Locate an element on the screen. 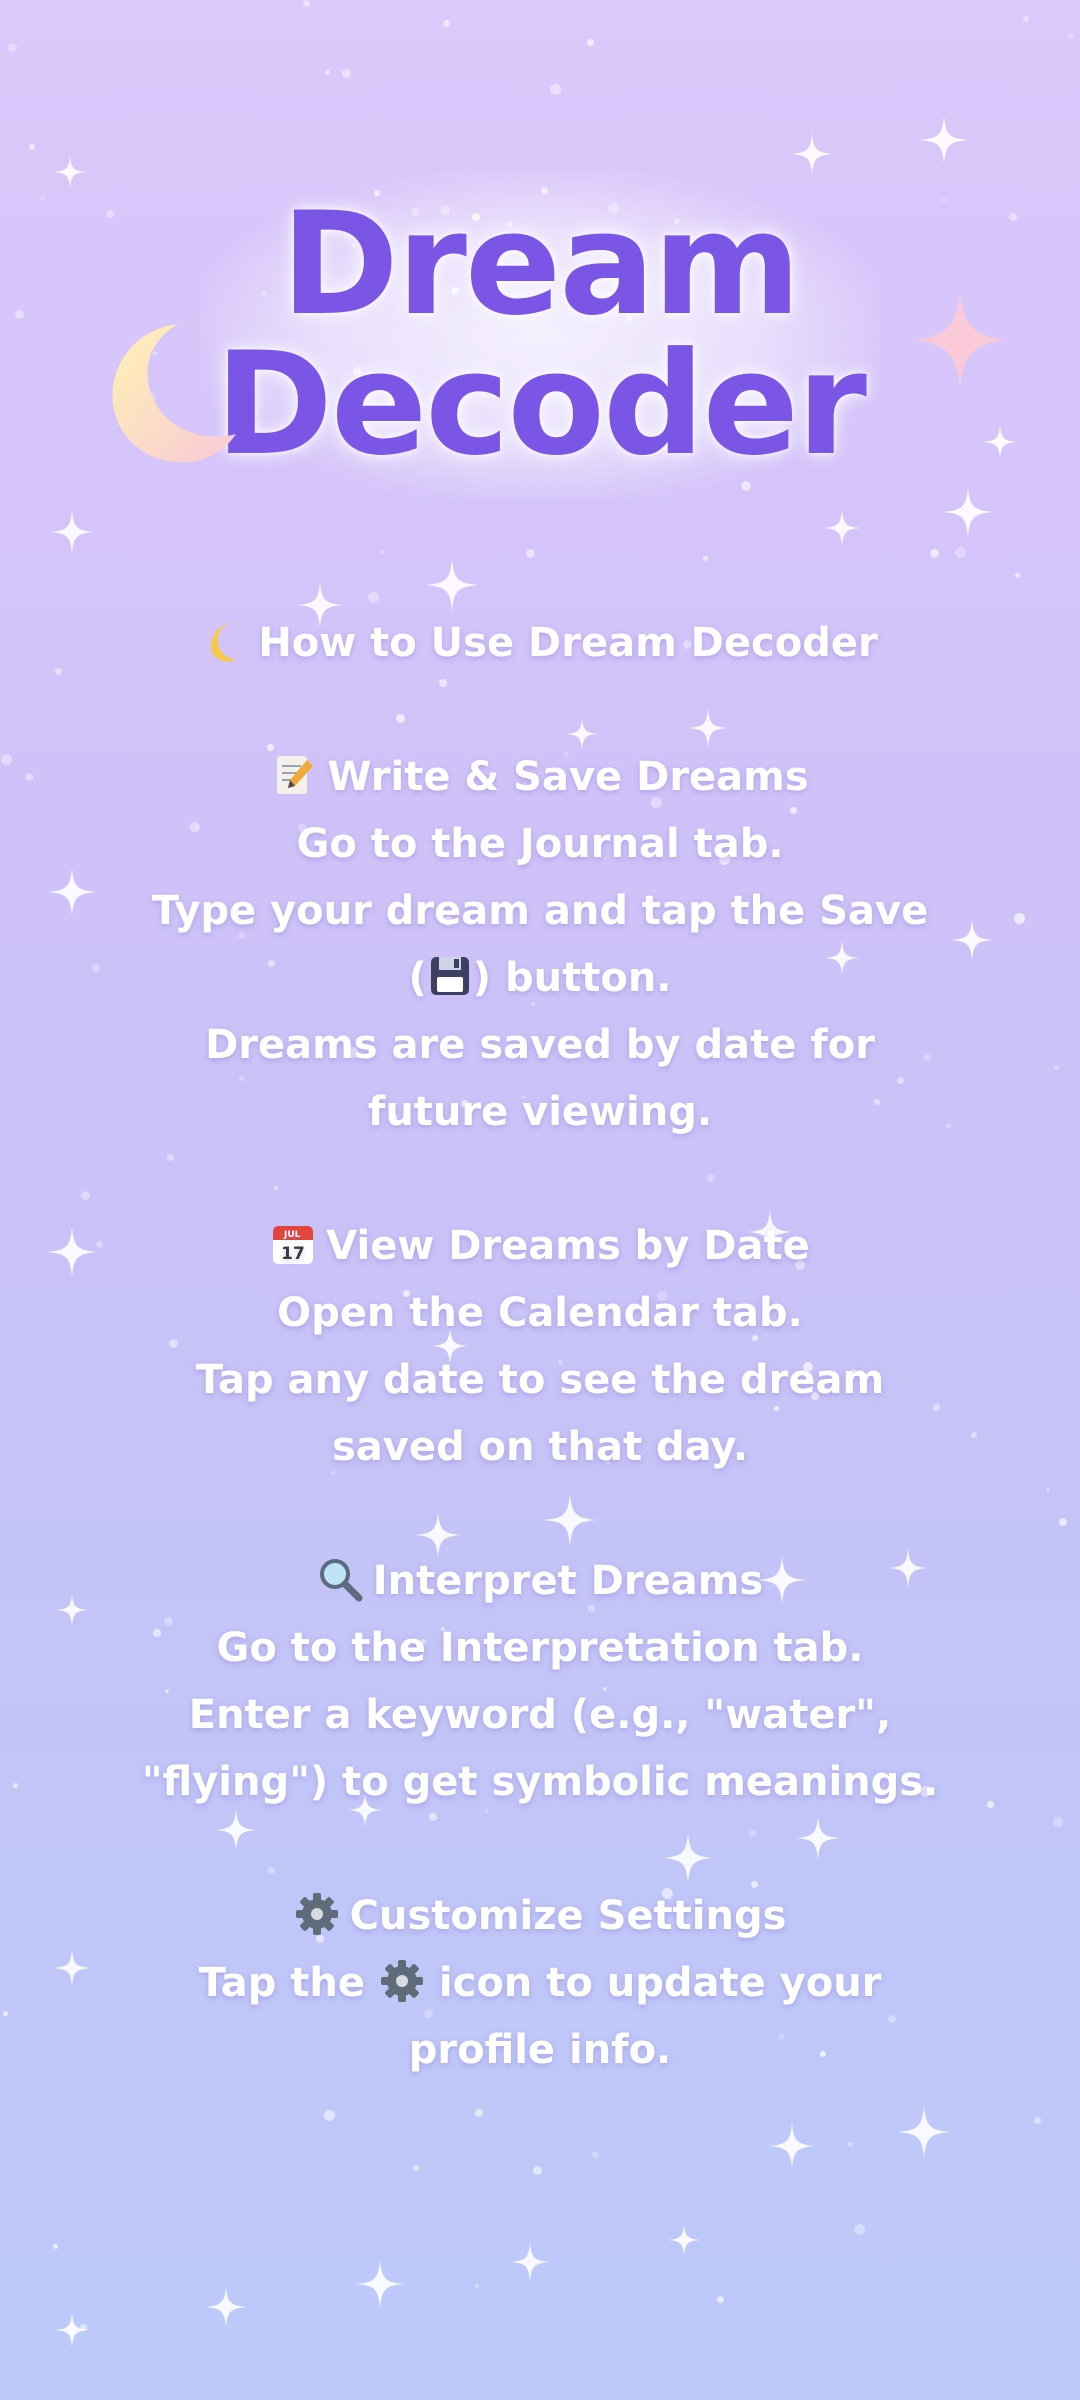  guide-heading-text: How to Use Dream Decoder is located at coordinates (568, 643).